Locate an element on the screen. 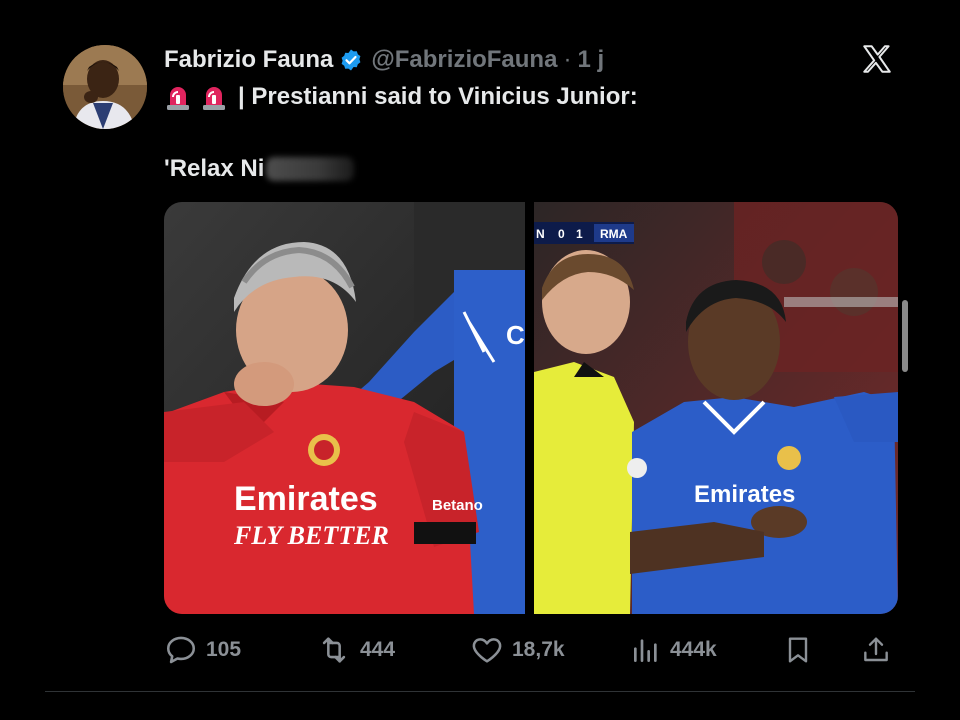 The width and height of the screenshot is (960, 720). avatar-image is located at coordinates (105, 87).